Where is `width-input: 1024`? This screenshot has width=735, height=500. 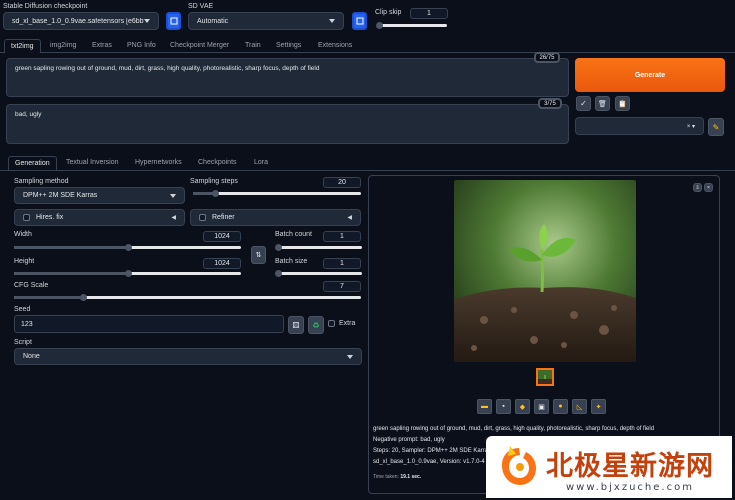
width-input: 1024 is located at coordinates (222, 236).